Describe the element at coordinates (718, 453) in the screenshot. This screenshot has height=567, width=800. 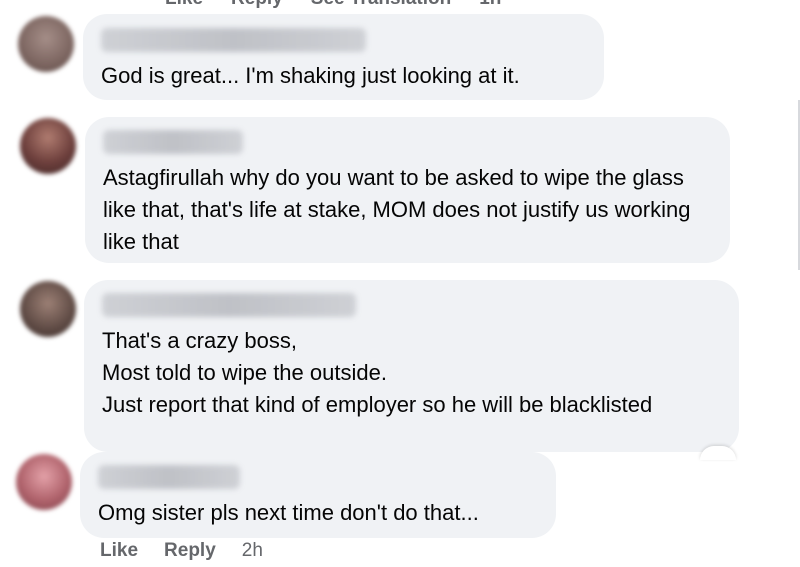
I see `reaction-badge` at that location.